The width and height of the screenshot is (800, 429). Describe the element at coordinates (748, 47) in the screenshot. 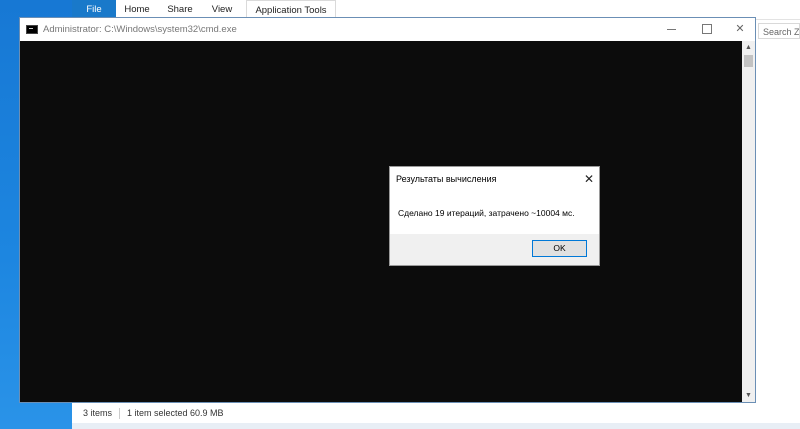

I see `scroll-up-icon: ▲` at that location.